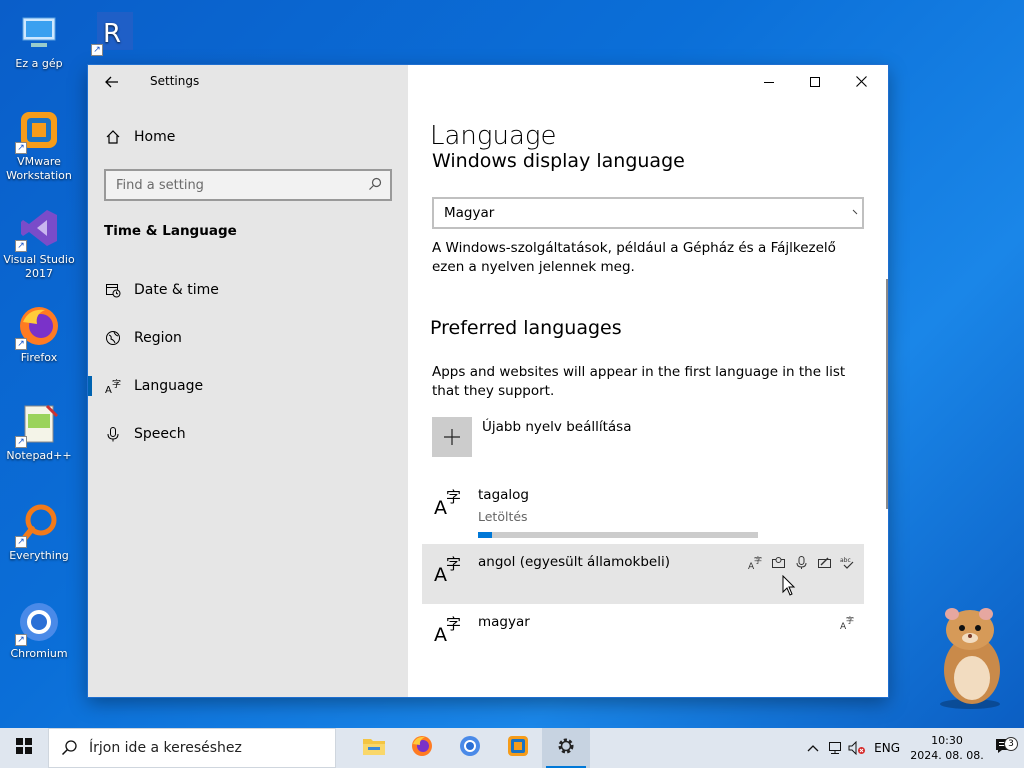 Image resolution: width=1024 pixels, height=768 pixels. I want to click on minimize-button, so click(769, 81).